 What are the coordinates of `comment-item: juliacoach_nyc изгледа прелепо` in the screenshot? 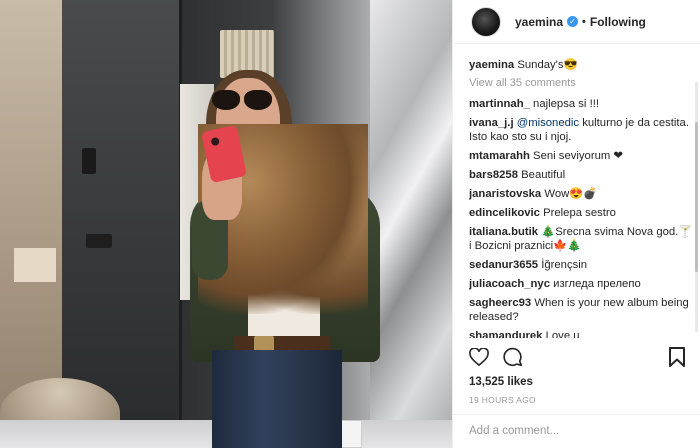 It's located at (581, 284).